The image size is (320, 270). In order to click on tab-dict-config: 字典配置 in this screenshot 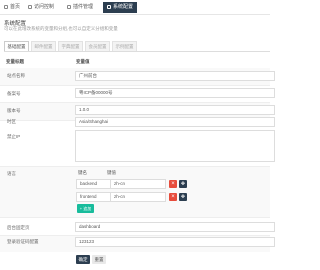, I will do `click(70, 46)`.